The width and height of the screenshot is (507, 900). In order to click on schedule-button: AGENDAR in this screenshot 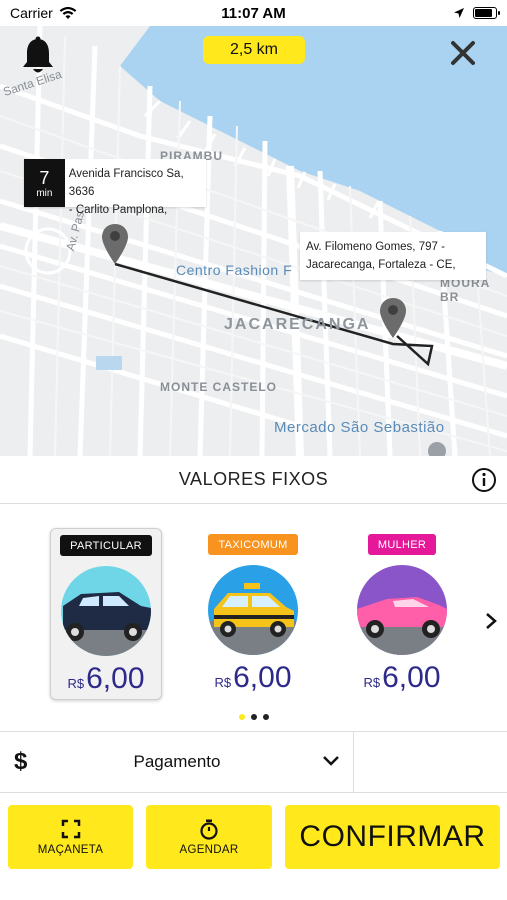, I will do `click(209, 837)`.